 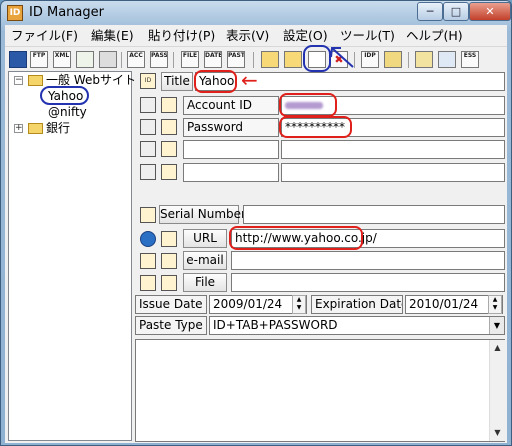 I want to click on ess-icon: ESS, so click(x=470, y=59).